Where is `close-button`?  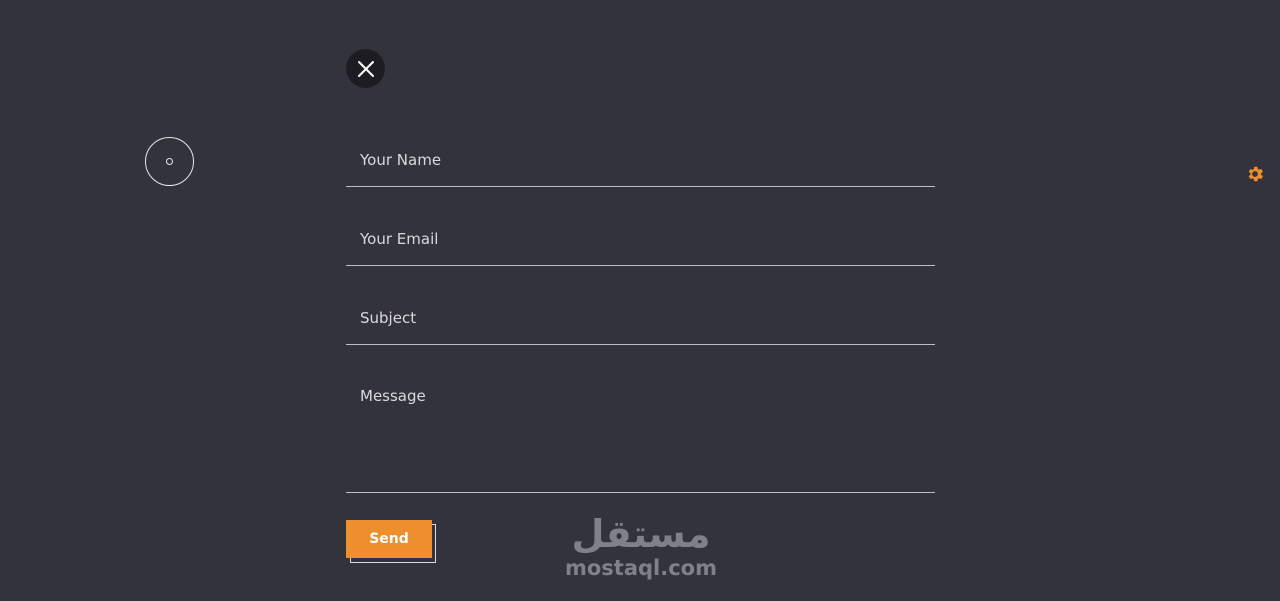
close-button is located at coordinates (365, 68).